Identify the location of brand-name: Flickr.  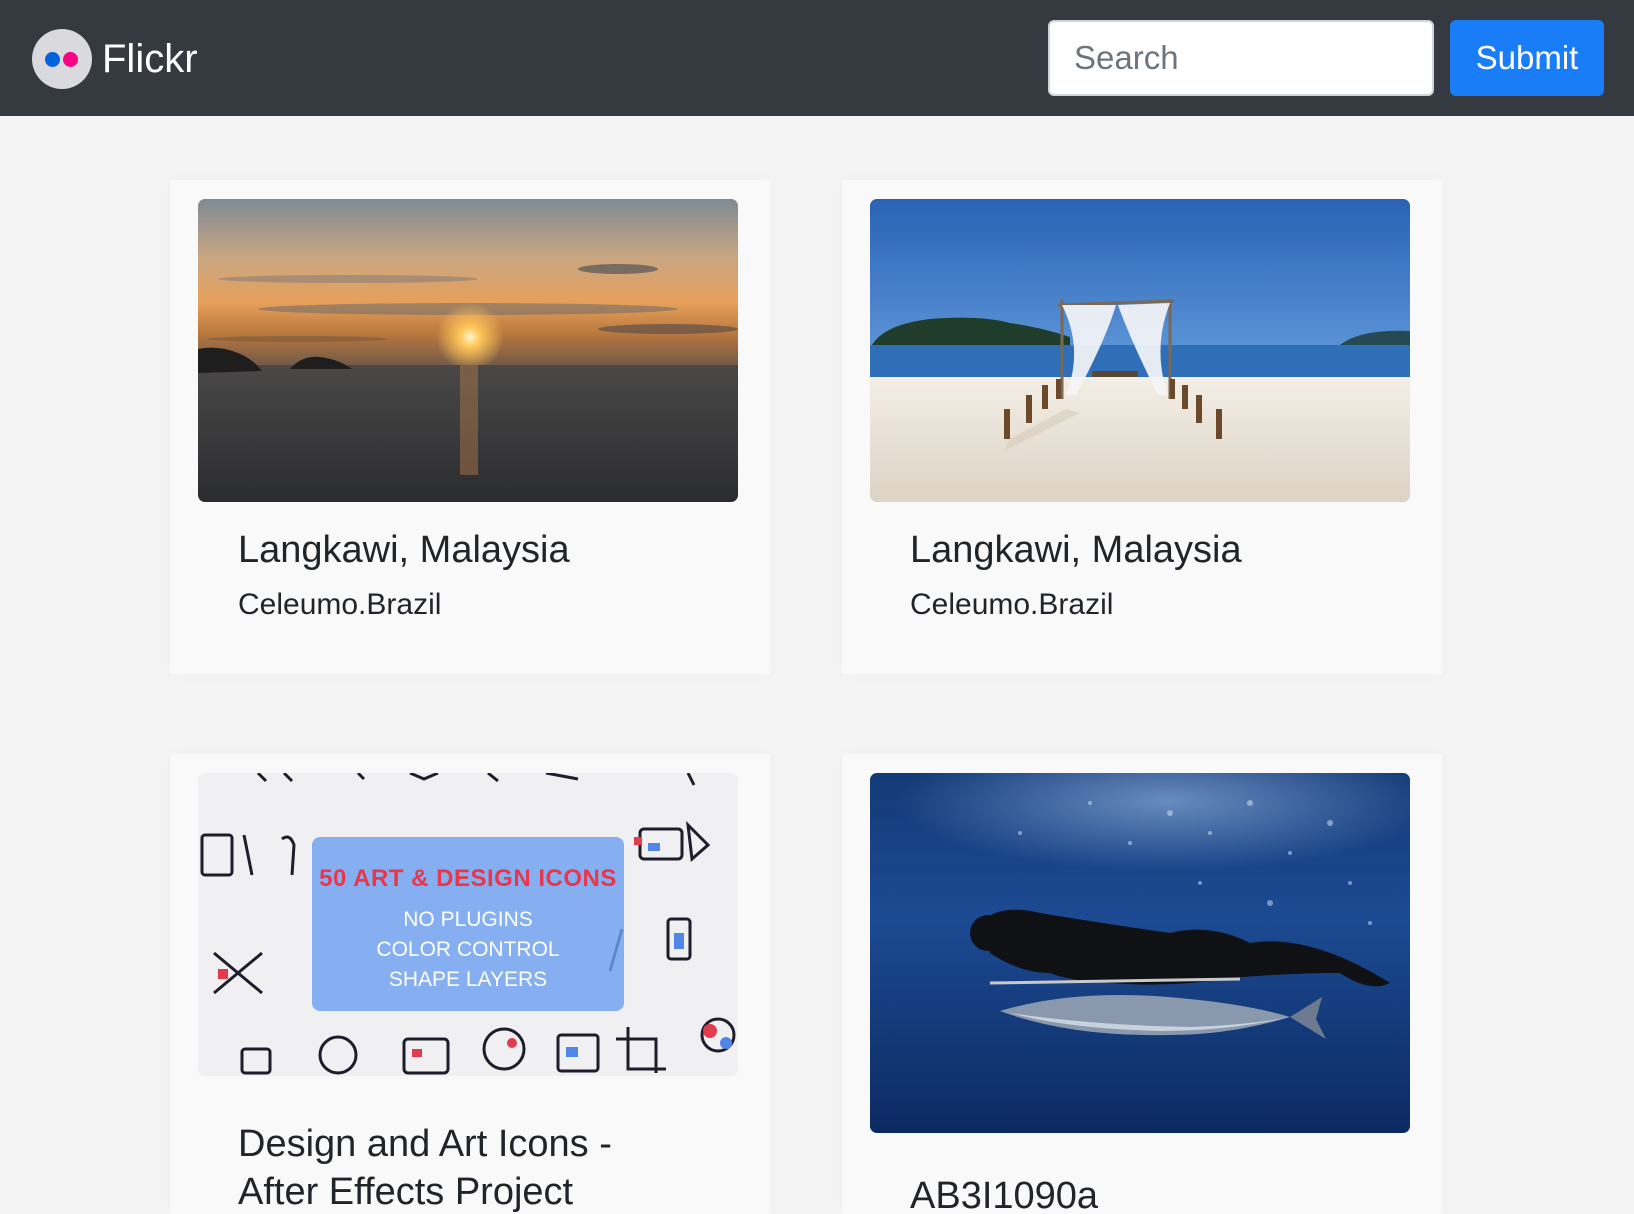
(150, 59).